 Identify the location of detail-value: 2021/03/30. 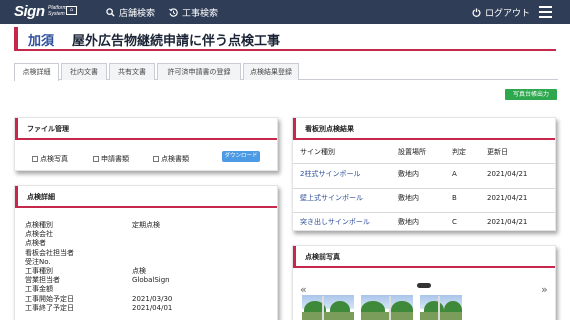
(152, 298).